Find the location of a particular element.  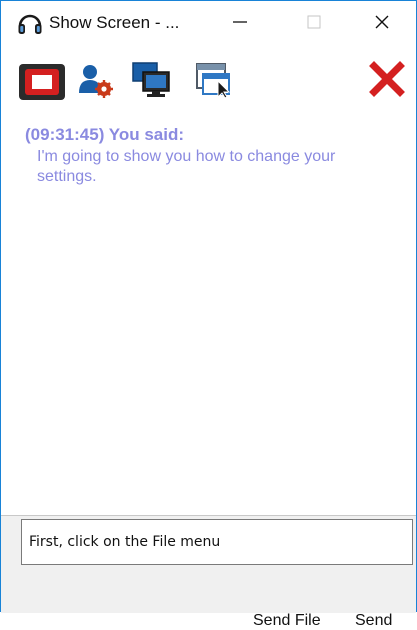

maximize-button is located at coordinates (314, 24).